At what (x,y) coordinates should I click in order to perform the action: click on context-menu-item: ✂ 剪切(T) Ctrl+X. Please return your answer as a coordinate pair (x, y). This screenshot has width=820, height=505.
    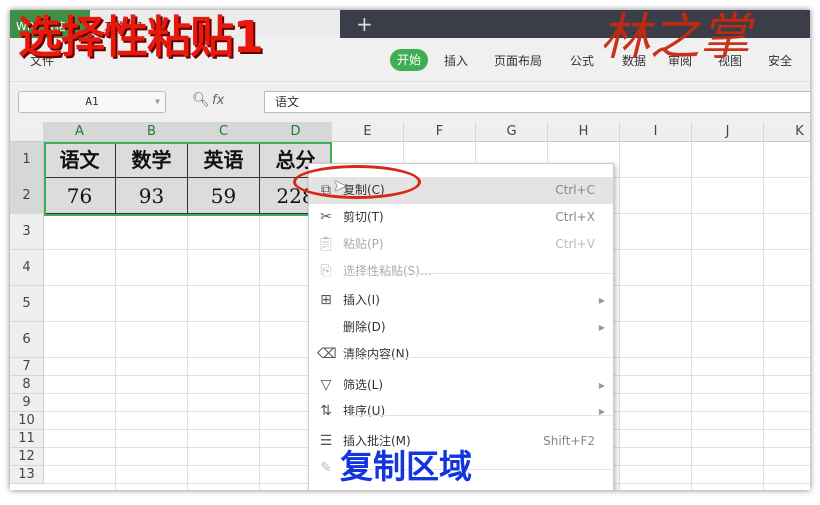
    Looking at the image, I should click on (461, 217).